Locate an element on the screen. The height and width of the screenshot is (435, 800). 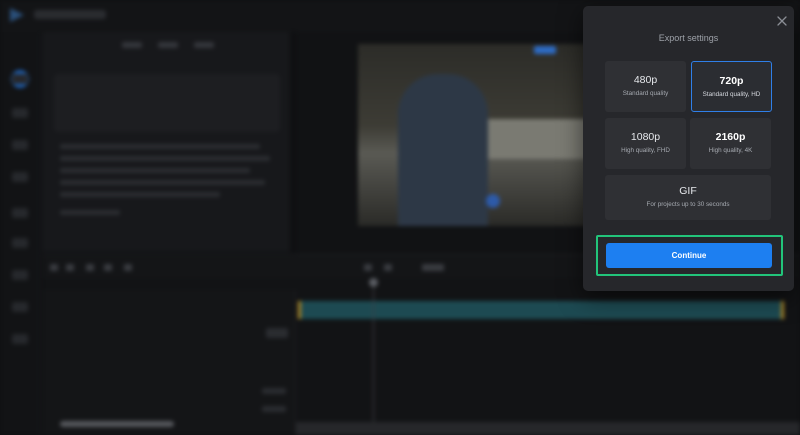
option-description: Standard quality, HD is located at coordinates (731, 94).